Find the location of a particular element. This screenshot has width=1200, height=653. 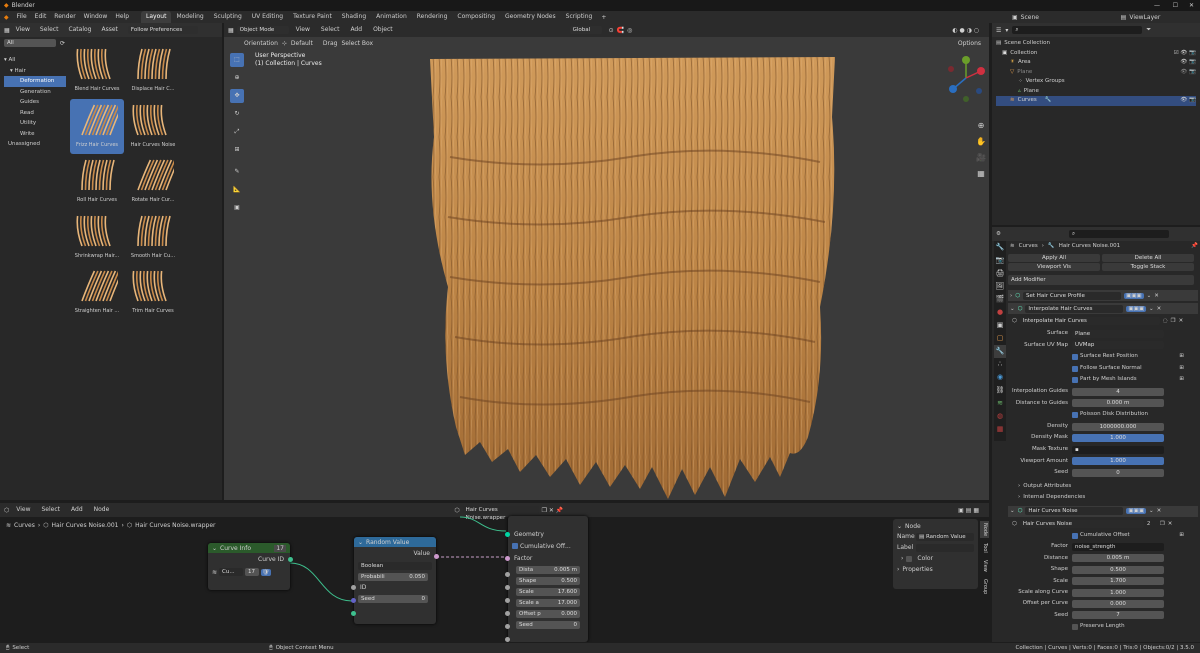

tab-tool: Tool is located at coordinates (984, 548).